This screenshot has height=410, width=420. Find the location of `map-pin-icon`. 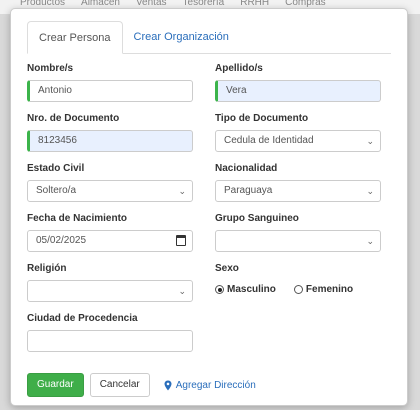

map-pin-icon is located at coordinates (168, 385).